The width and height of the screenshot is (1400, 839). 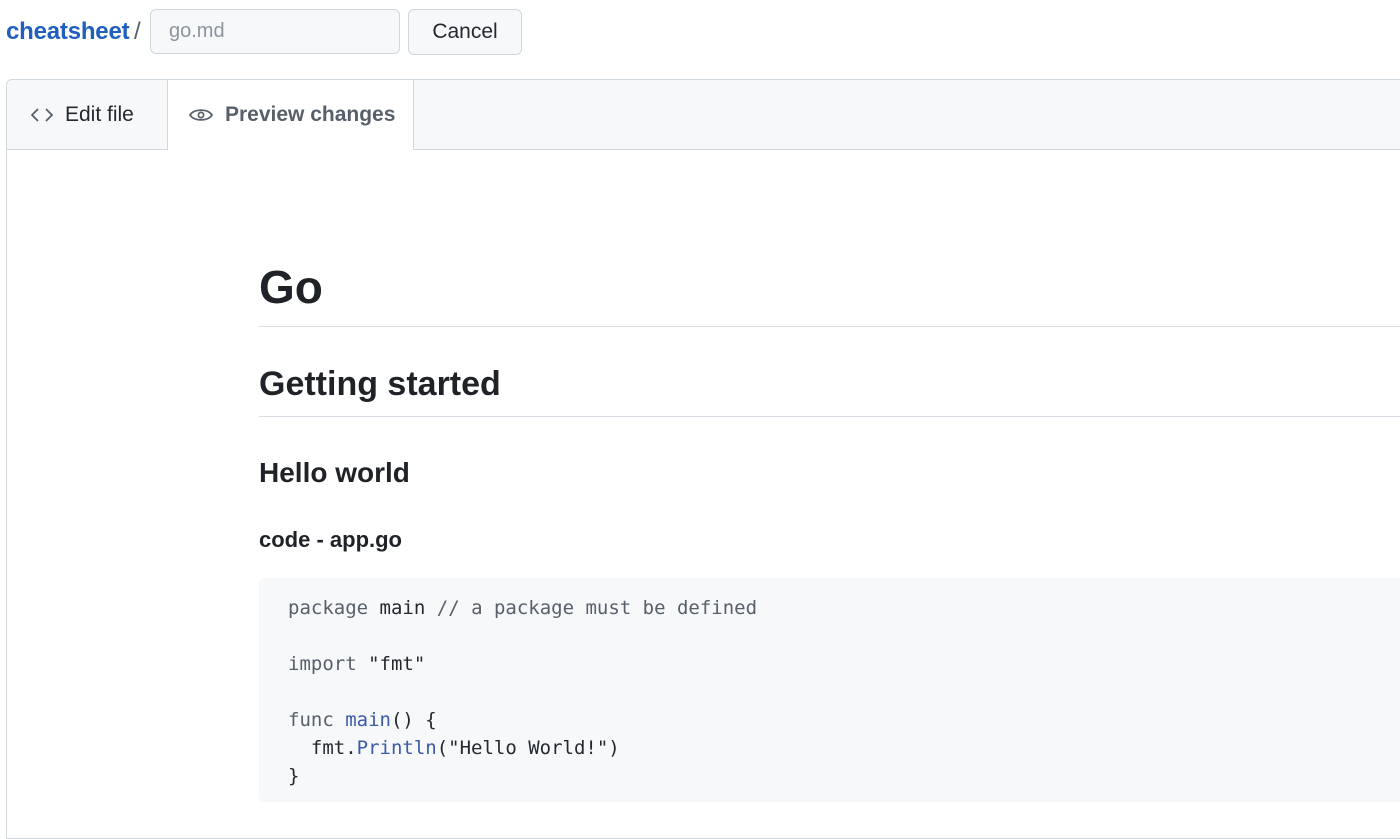 I want to click on tab-edit-file-label: Edit file, so click(x=99, y=114).